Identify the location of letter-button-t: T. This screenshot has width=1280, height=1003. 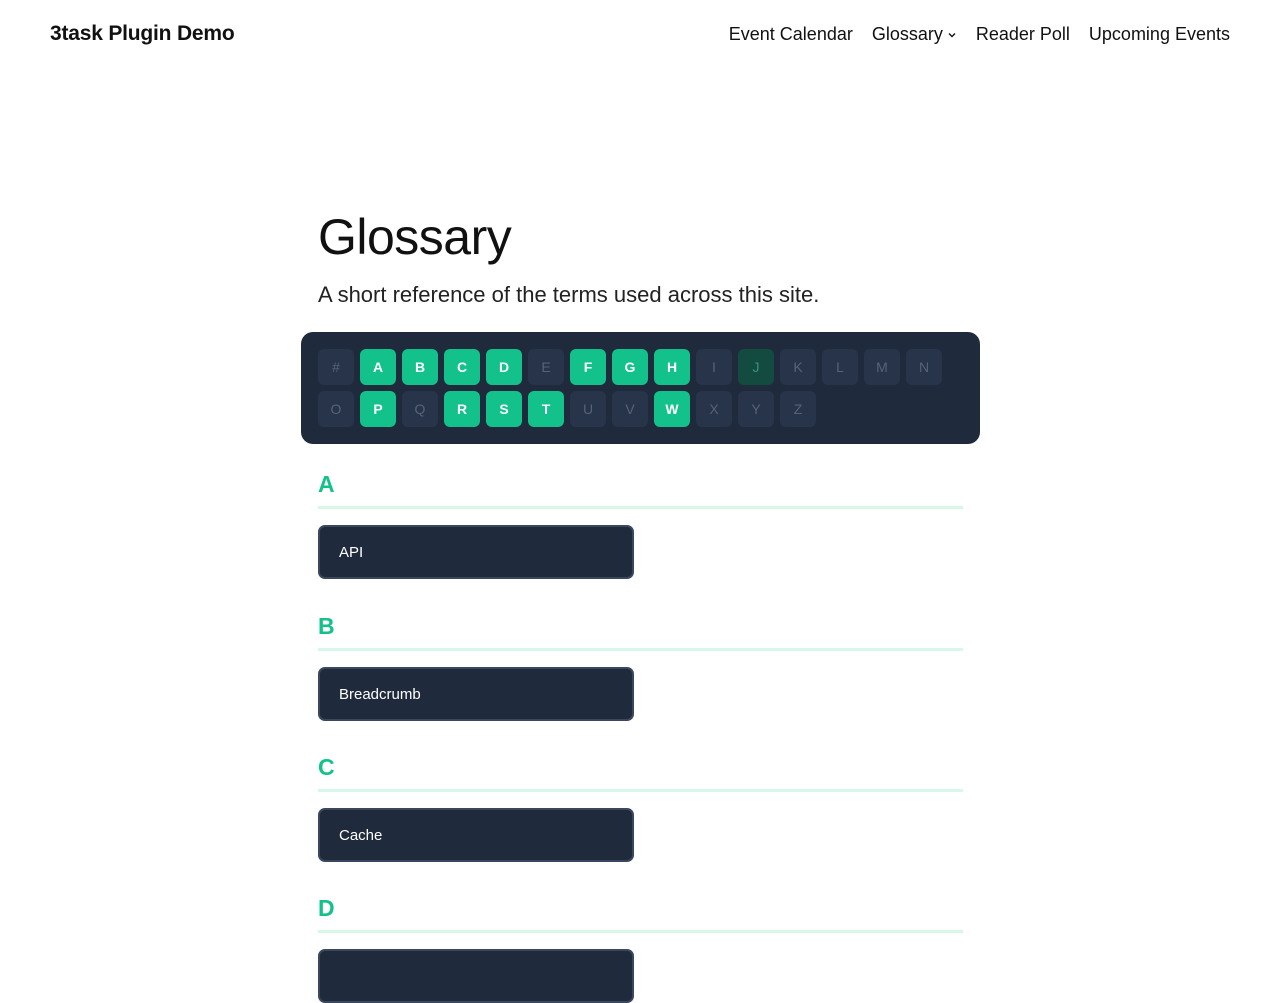
(546, 409).